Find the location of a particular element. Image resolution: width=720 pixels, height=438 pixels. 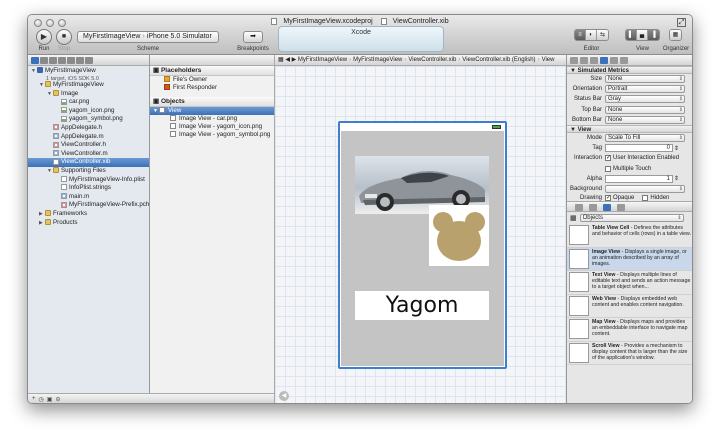

breadcrumb-item: ViewController.xib (English) is located at coordinates (498, 60).